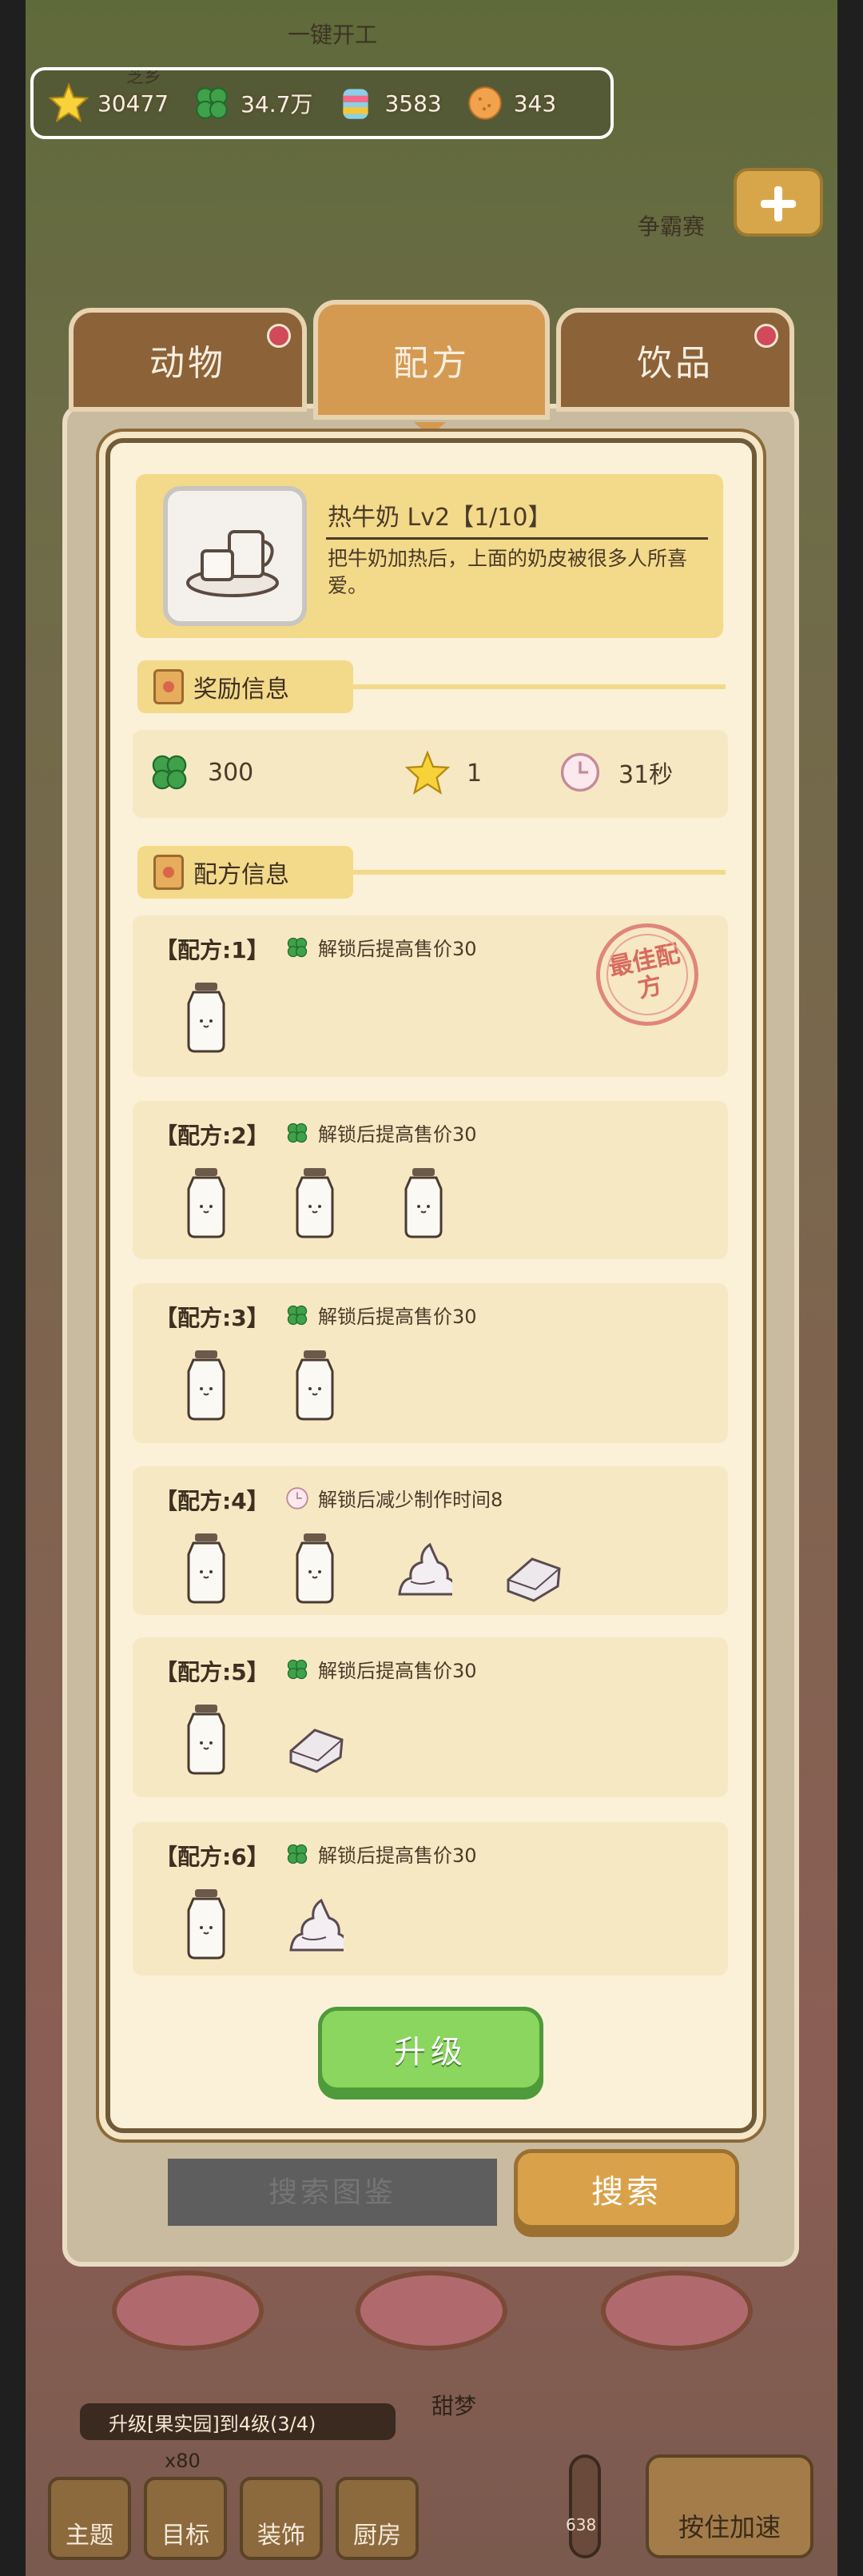 Image resolution: width=863 pixels, height=2576 pixels. Describe the element at coordinates (585, 2506) in the screenshot. I see `thermometer-icon` at that location.